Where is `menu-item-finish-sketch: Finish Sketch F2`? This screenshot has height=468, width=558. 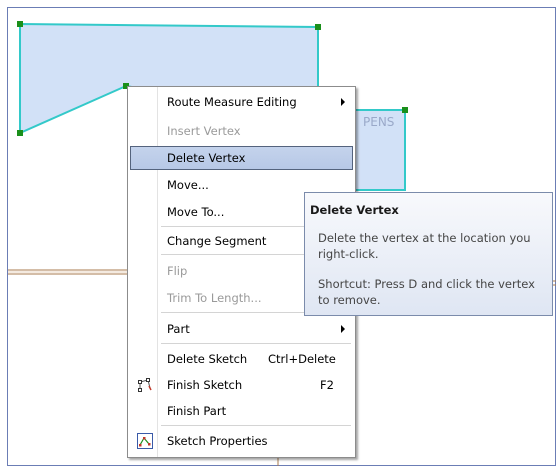
menu-item-finish-sketch: Finish Sketch F2 is located at coordinates (241, 385).